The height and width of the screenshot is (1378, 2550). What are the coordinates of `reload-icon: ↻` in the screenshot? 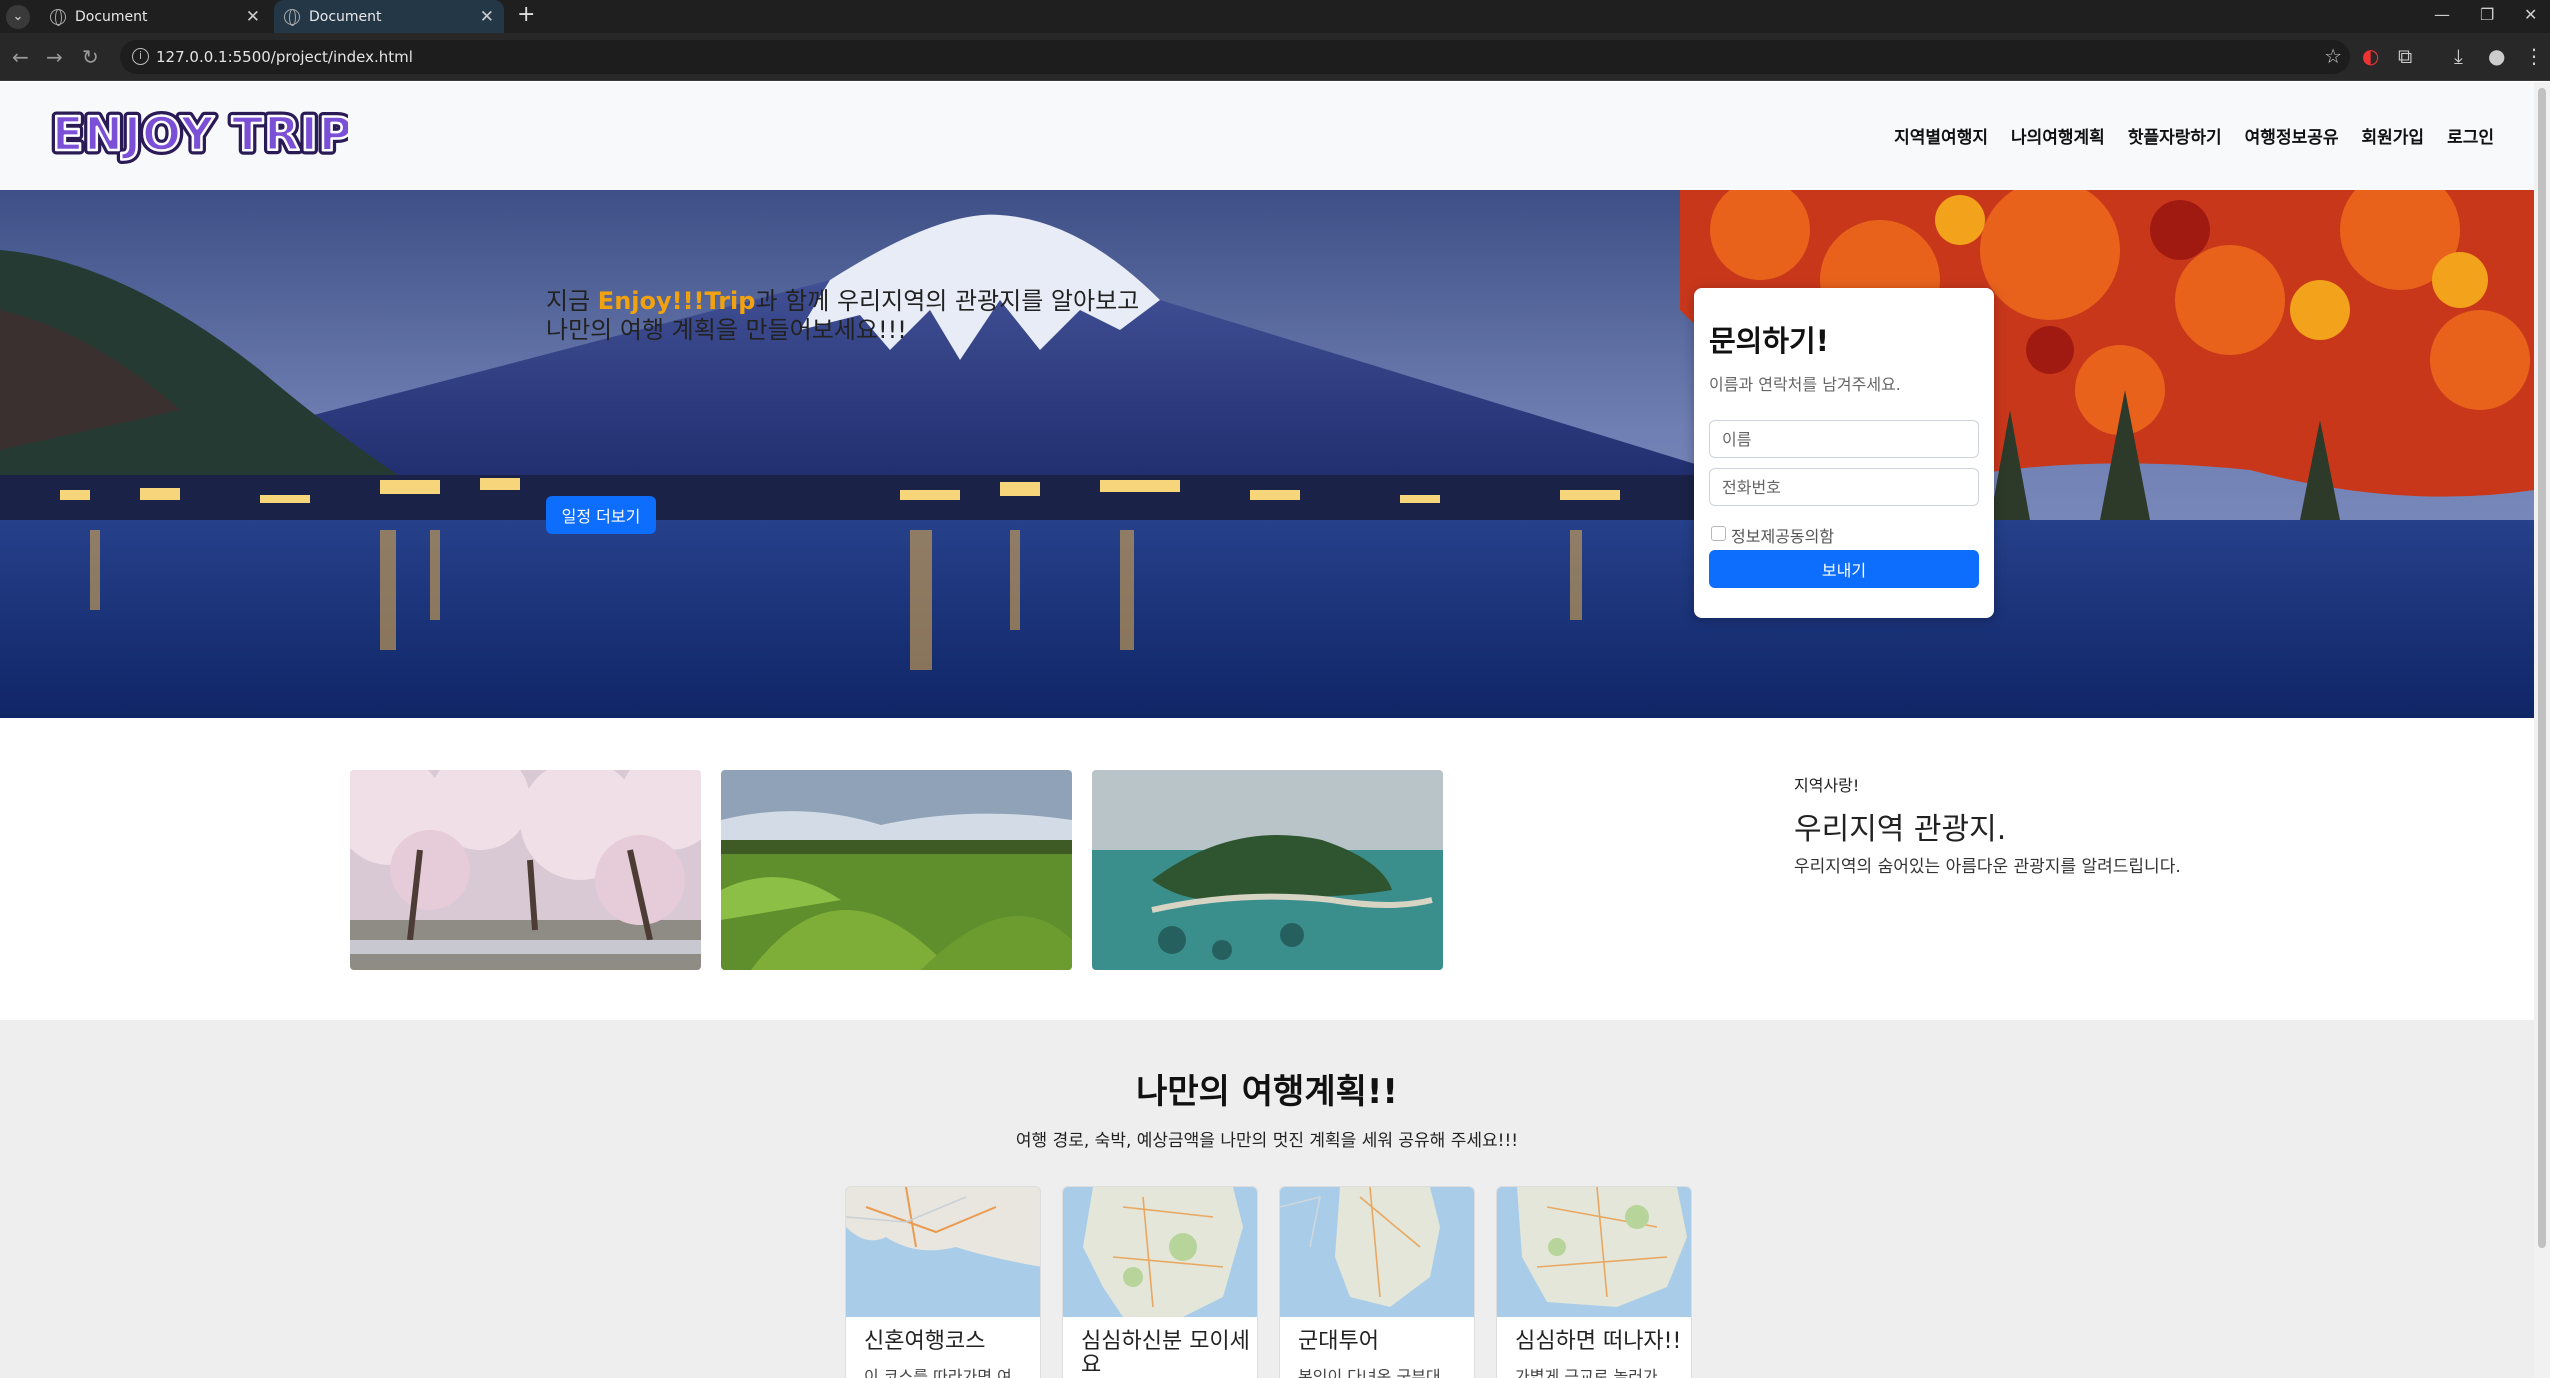 It's located at (90, 57).